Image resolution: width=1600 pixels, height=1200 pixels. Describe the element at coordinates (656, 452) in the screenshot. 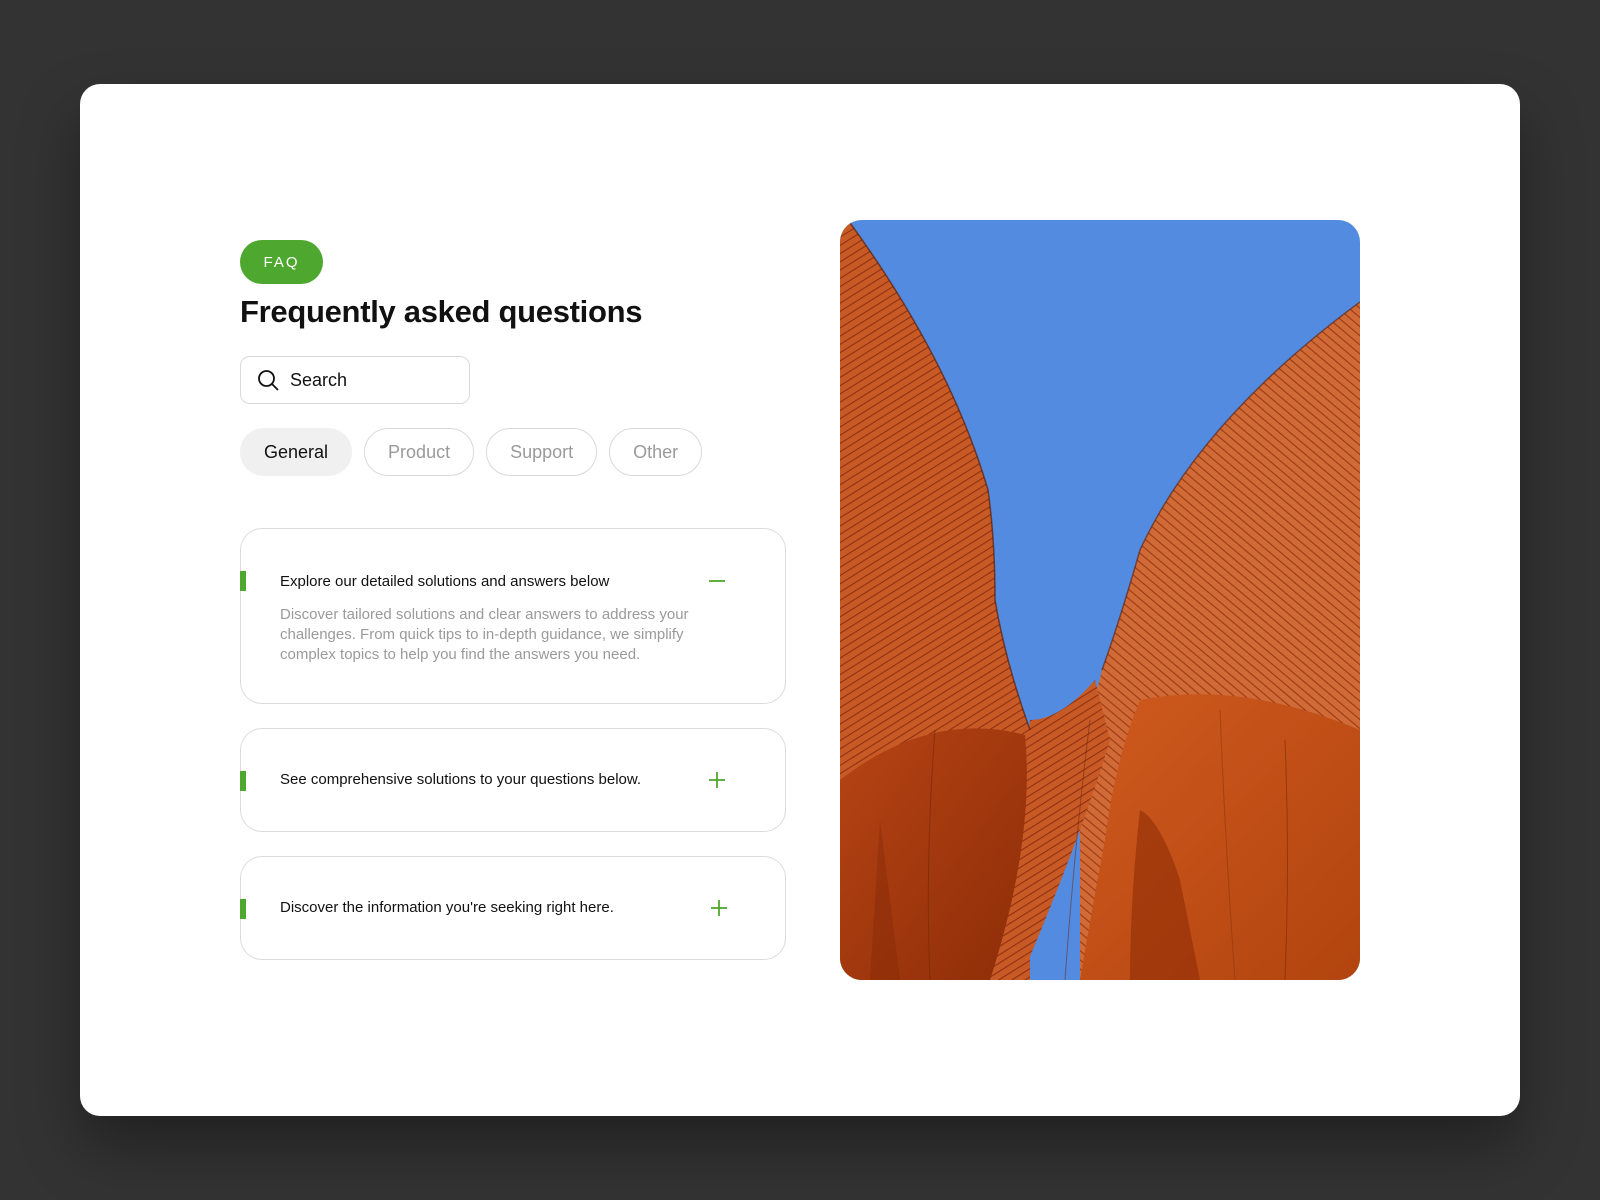

I see `tab-other: Other` at that location.